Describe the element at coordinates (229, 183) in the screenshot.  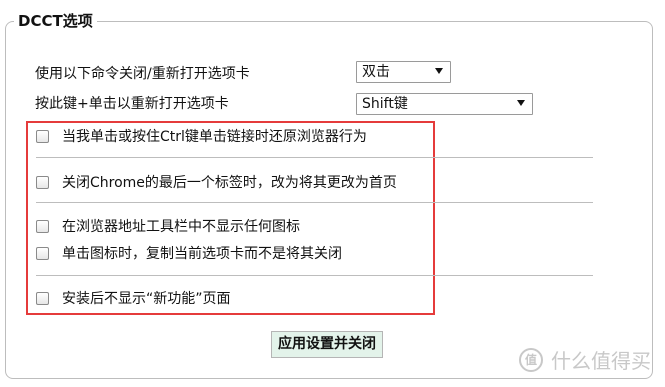
I see `checkbox-label: 关闭Chrome的最后一个标签时，改为将其更改为首页` at that location.